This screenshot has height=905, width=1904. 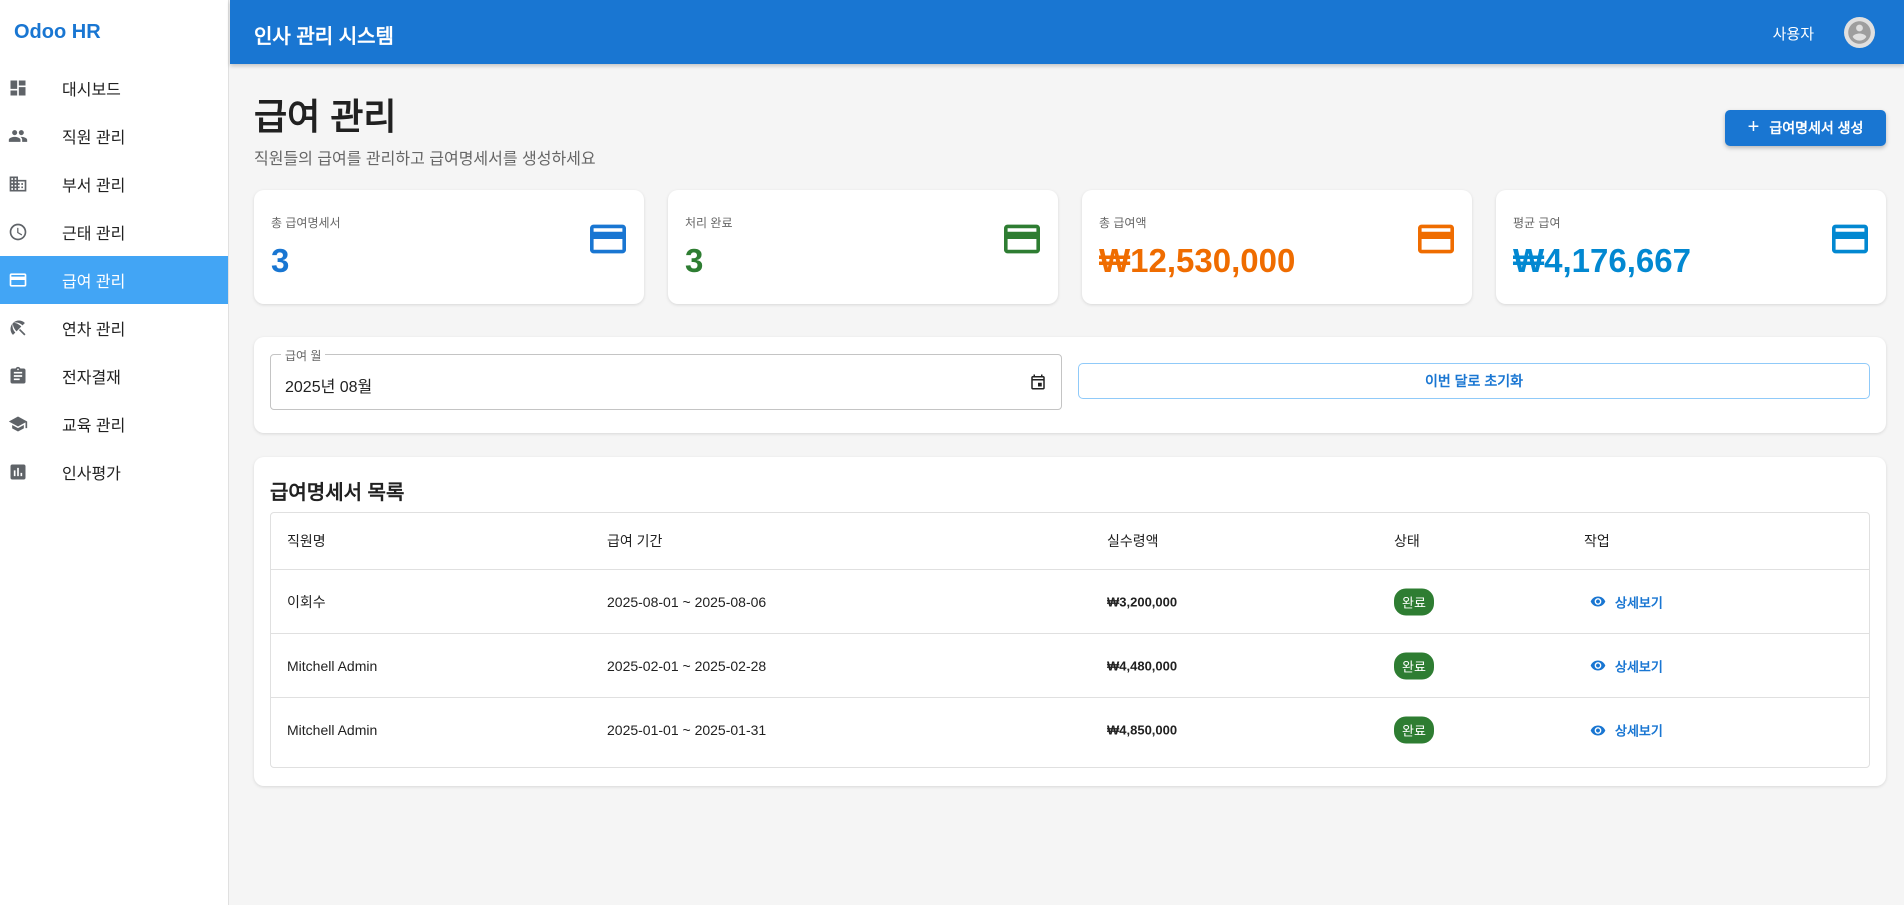 What do you see at coordinates (425, 159) in the screenshot?
I see `page-subtitle: 직원들의 급여를 관리하고 급여명세서를 생성하세요` at bounding box center [425, 159].